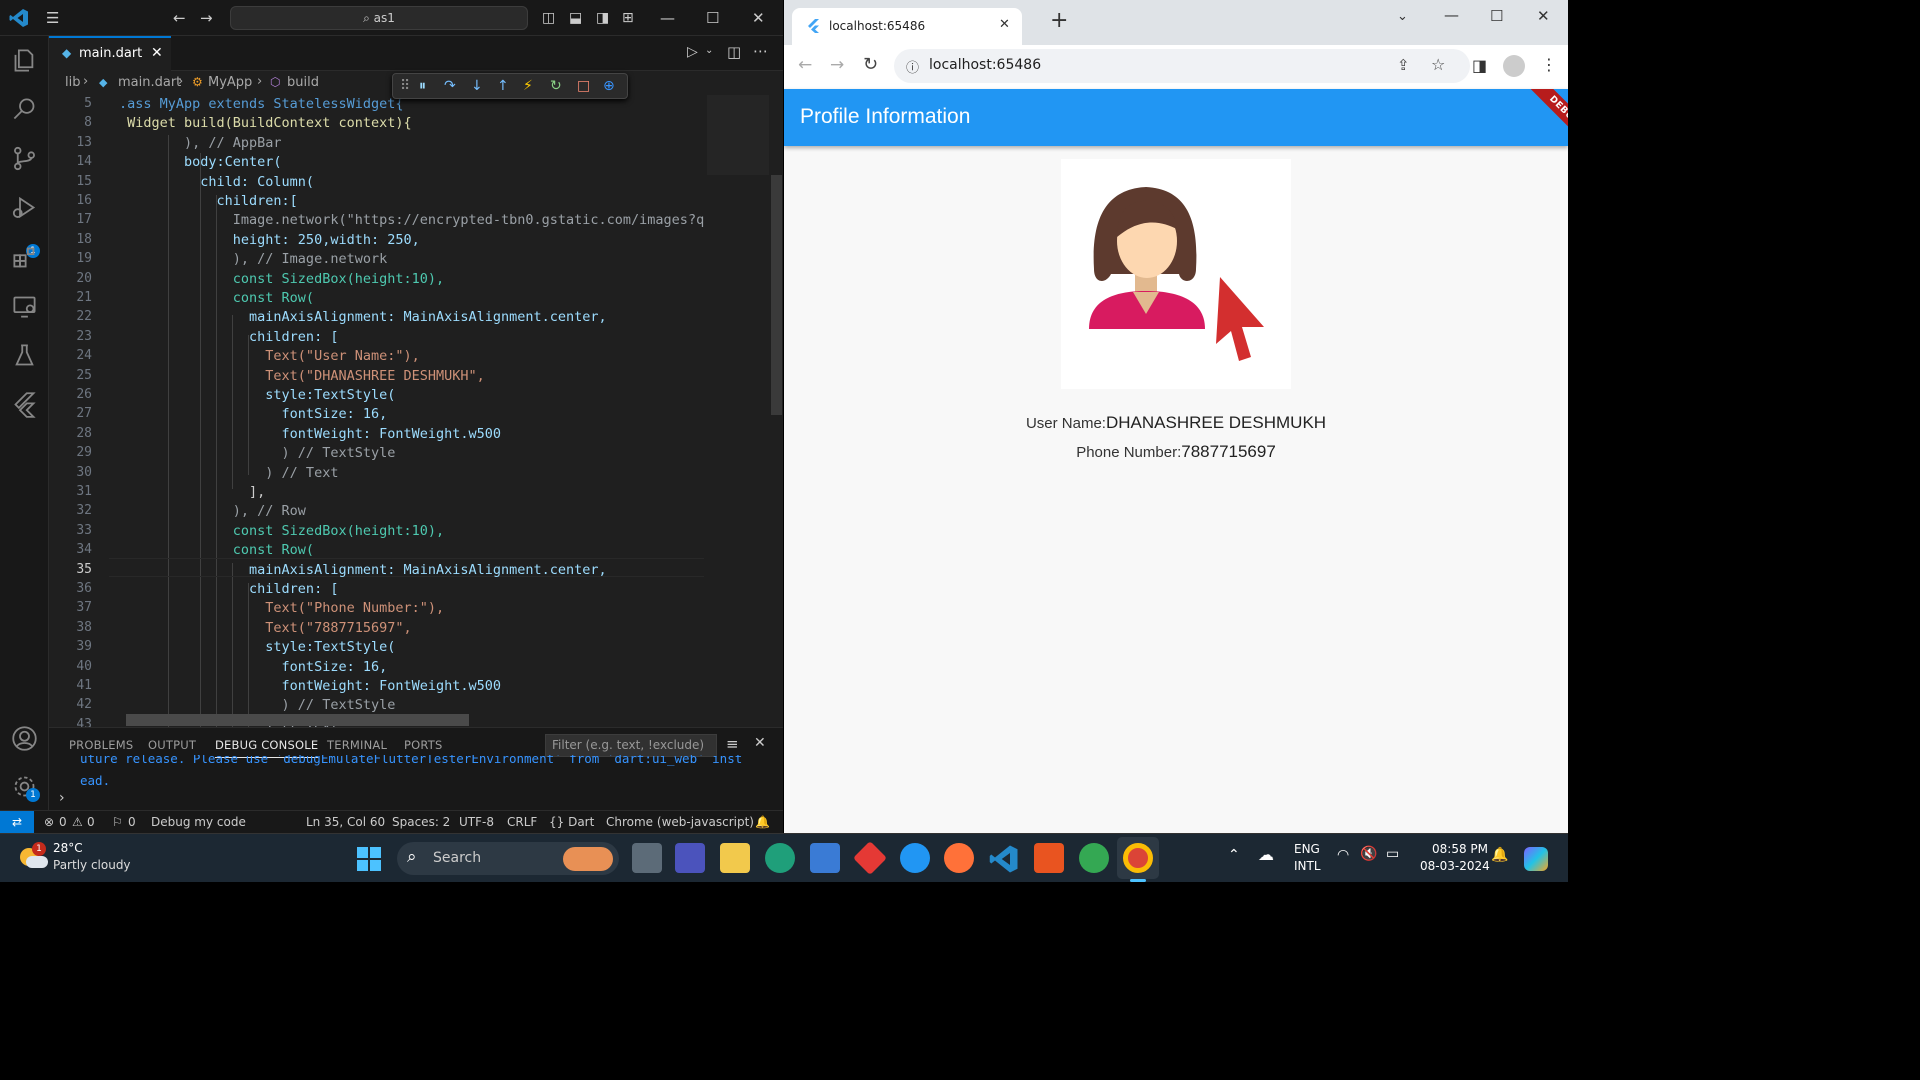 Image resolution: width=1920 pixels, height=1080 pixels. I want to click on url-text: localhost:65486, so click(985, 65).